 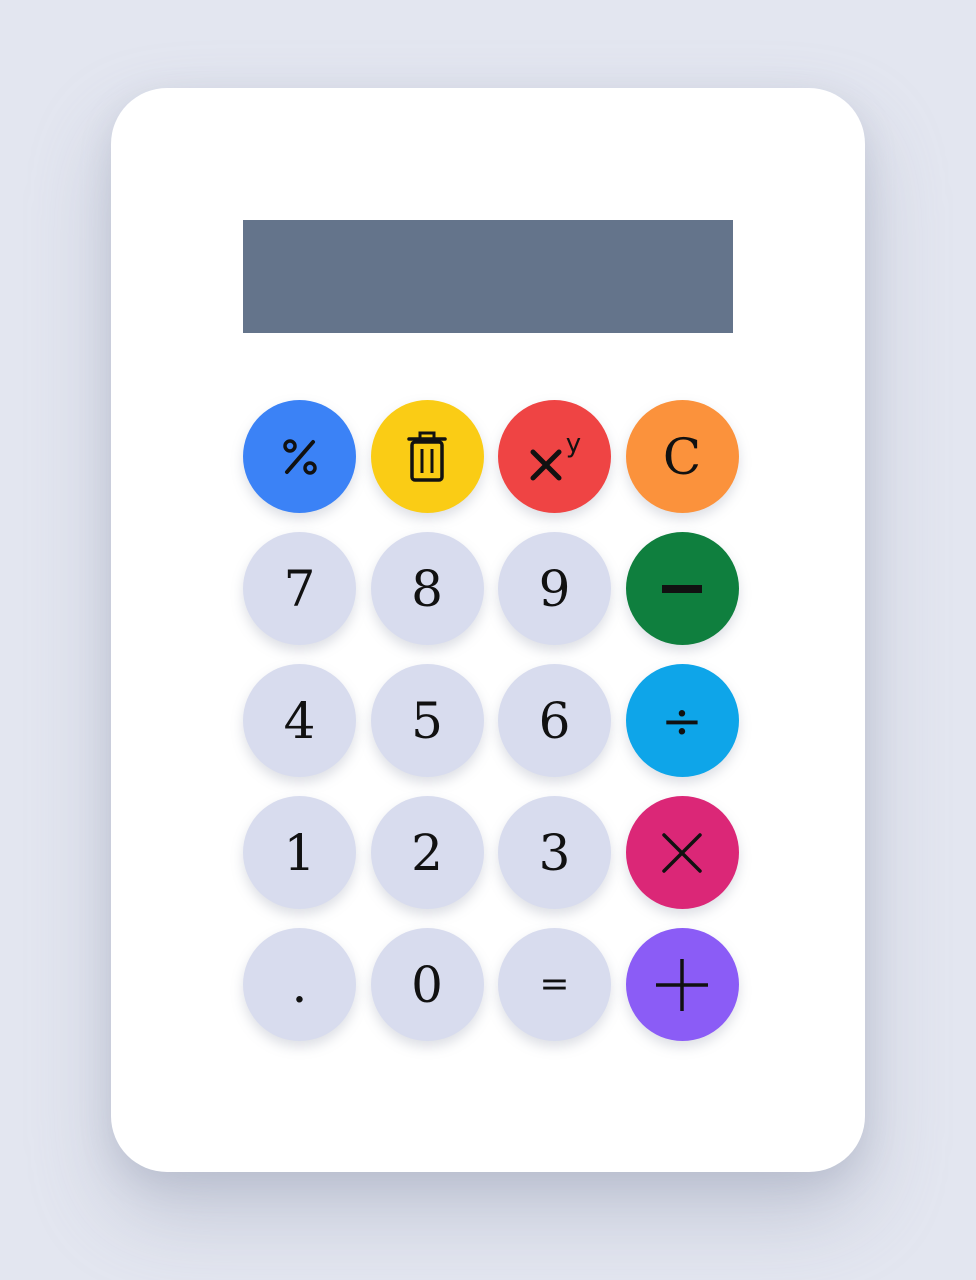 I want to click on multiply-button, so click(x=682, y=852).